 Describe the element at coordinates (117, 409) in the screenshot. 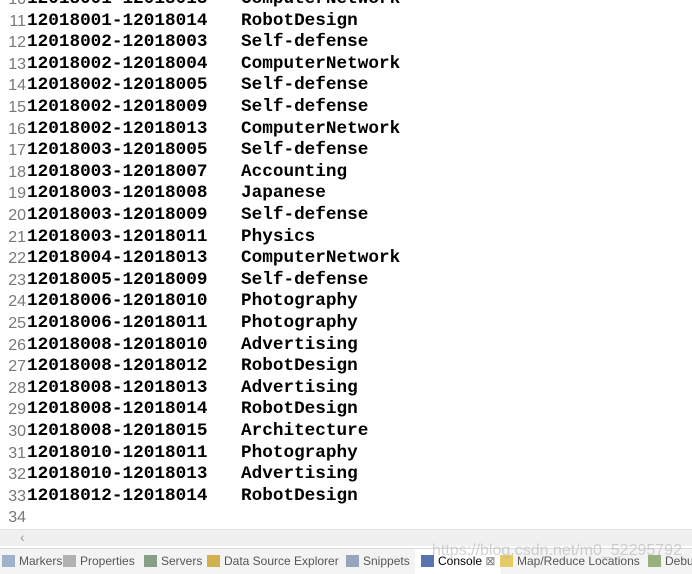

I see `pair-ids: 12018008-12018014` at that location.